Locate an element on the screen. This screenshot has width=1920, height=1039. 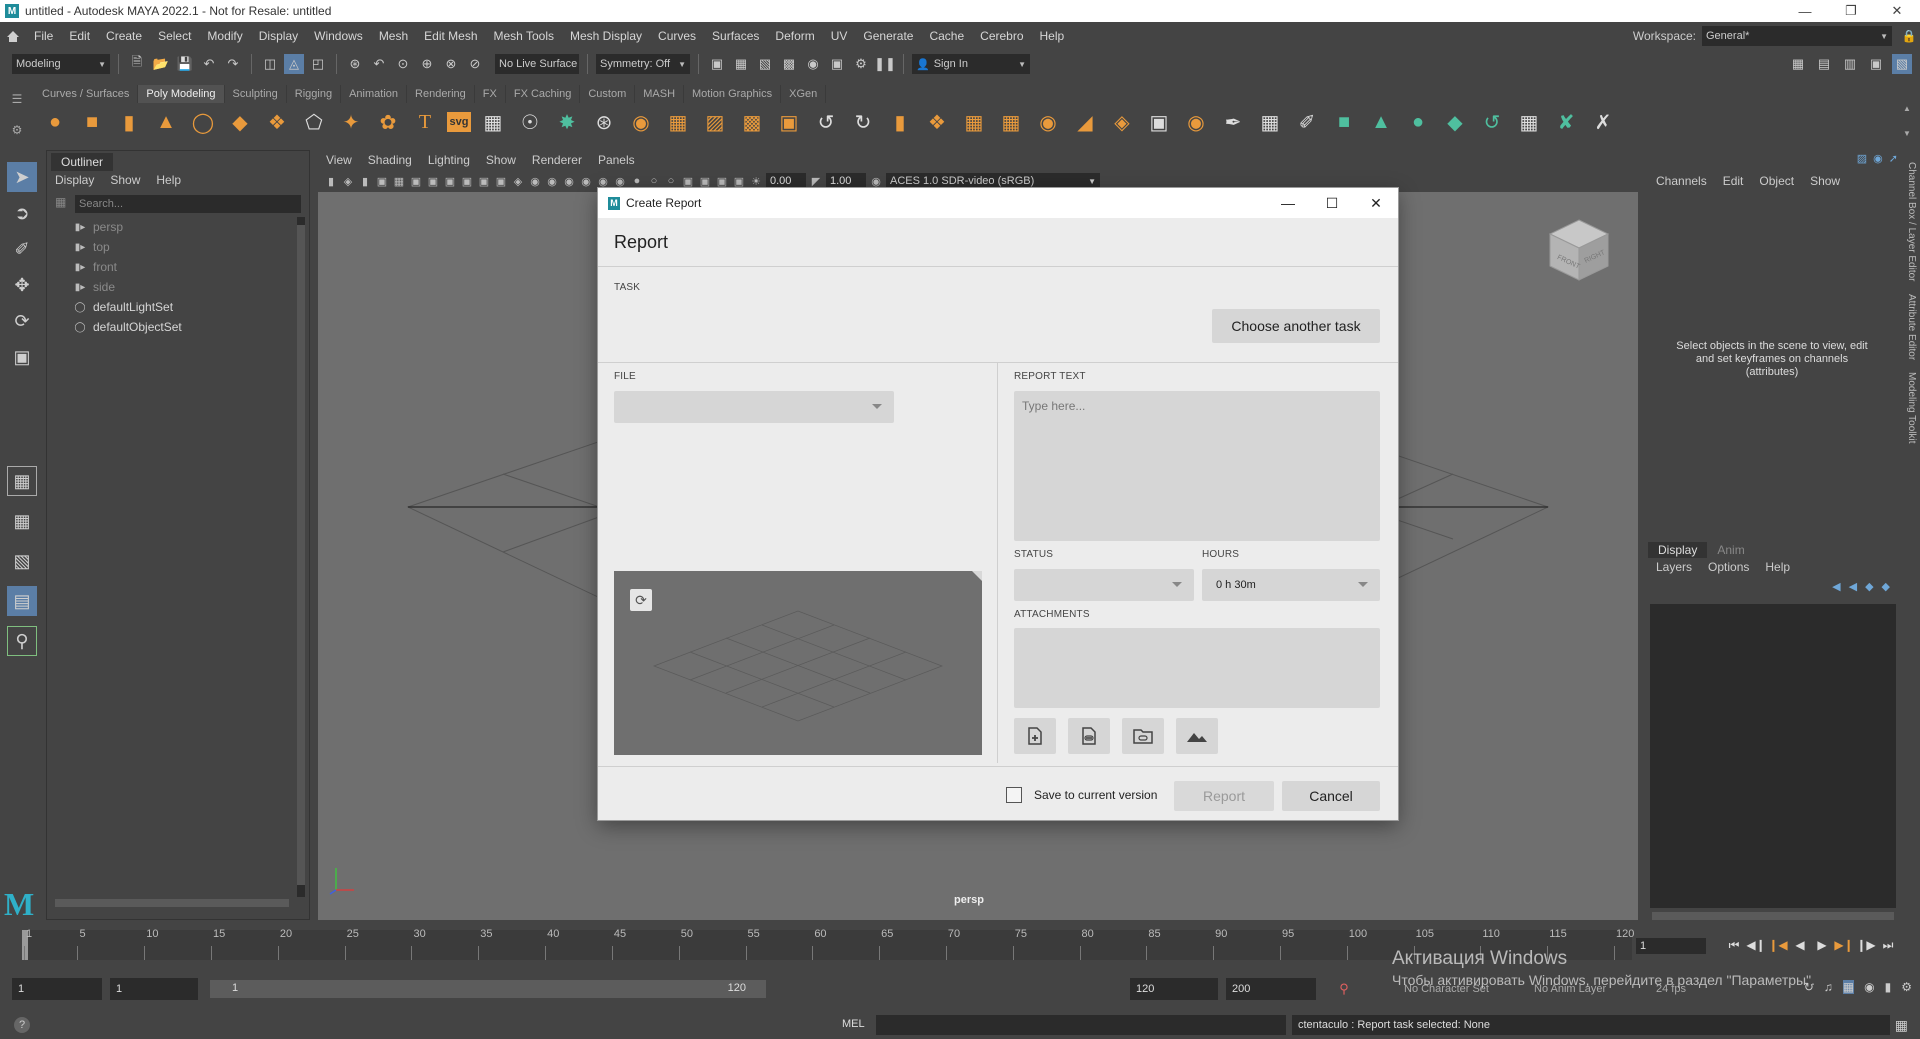
layer-help-menu: Help is located at coordinates (1777, 567).